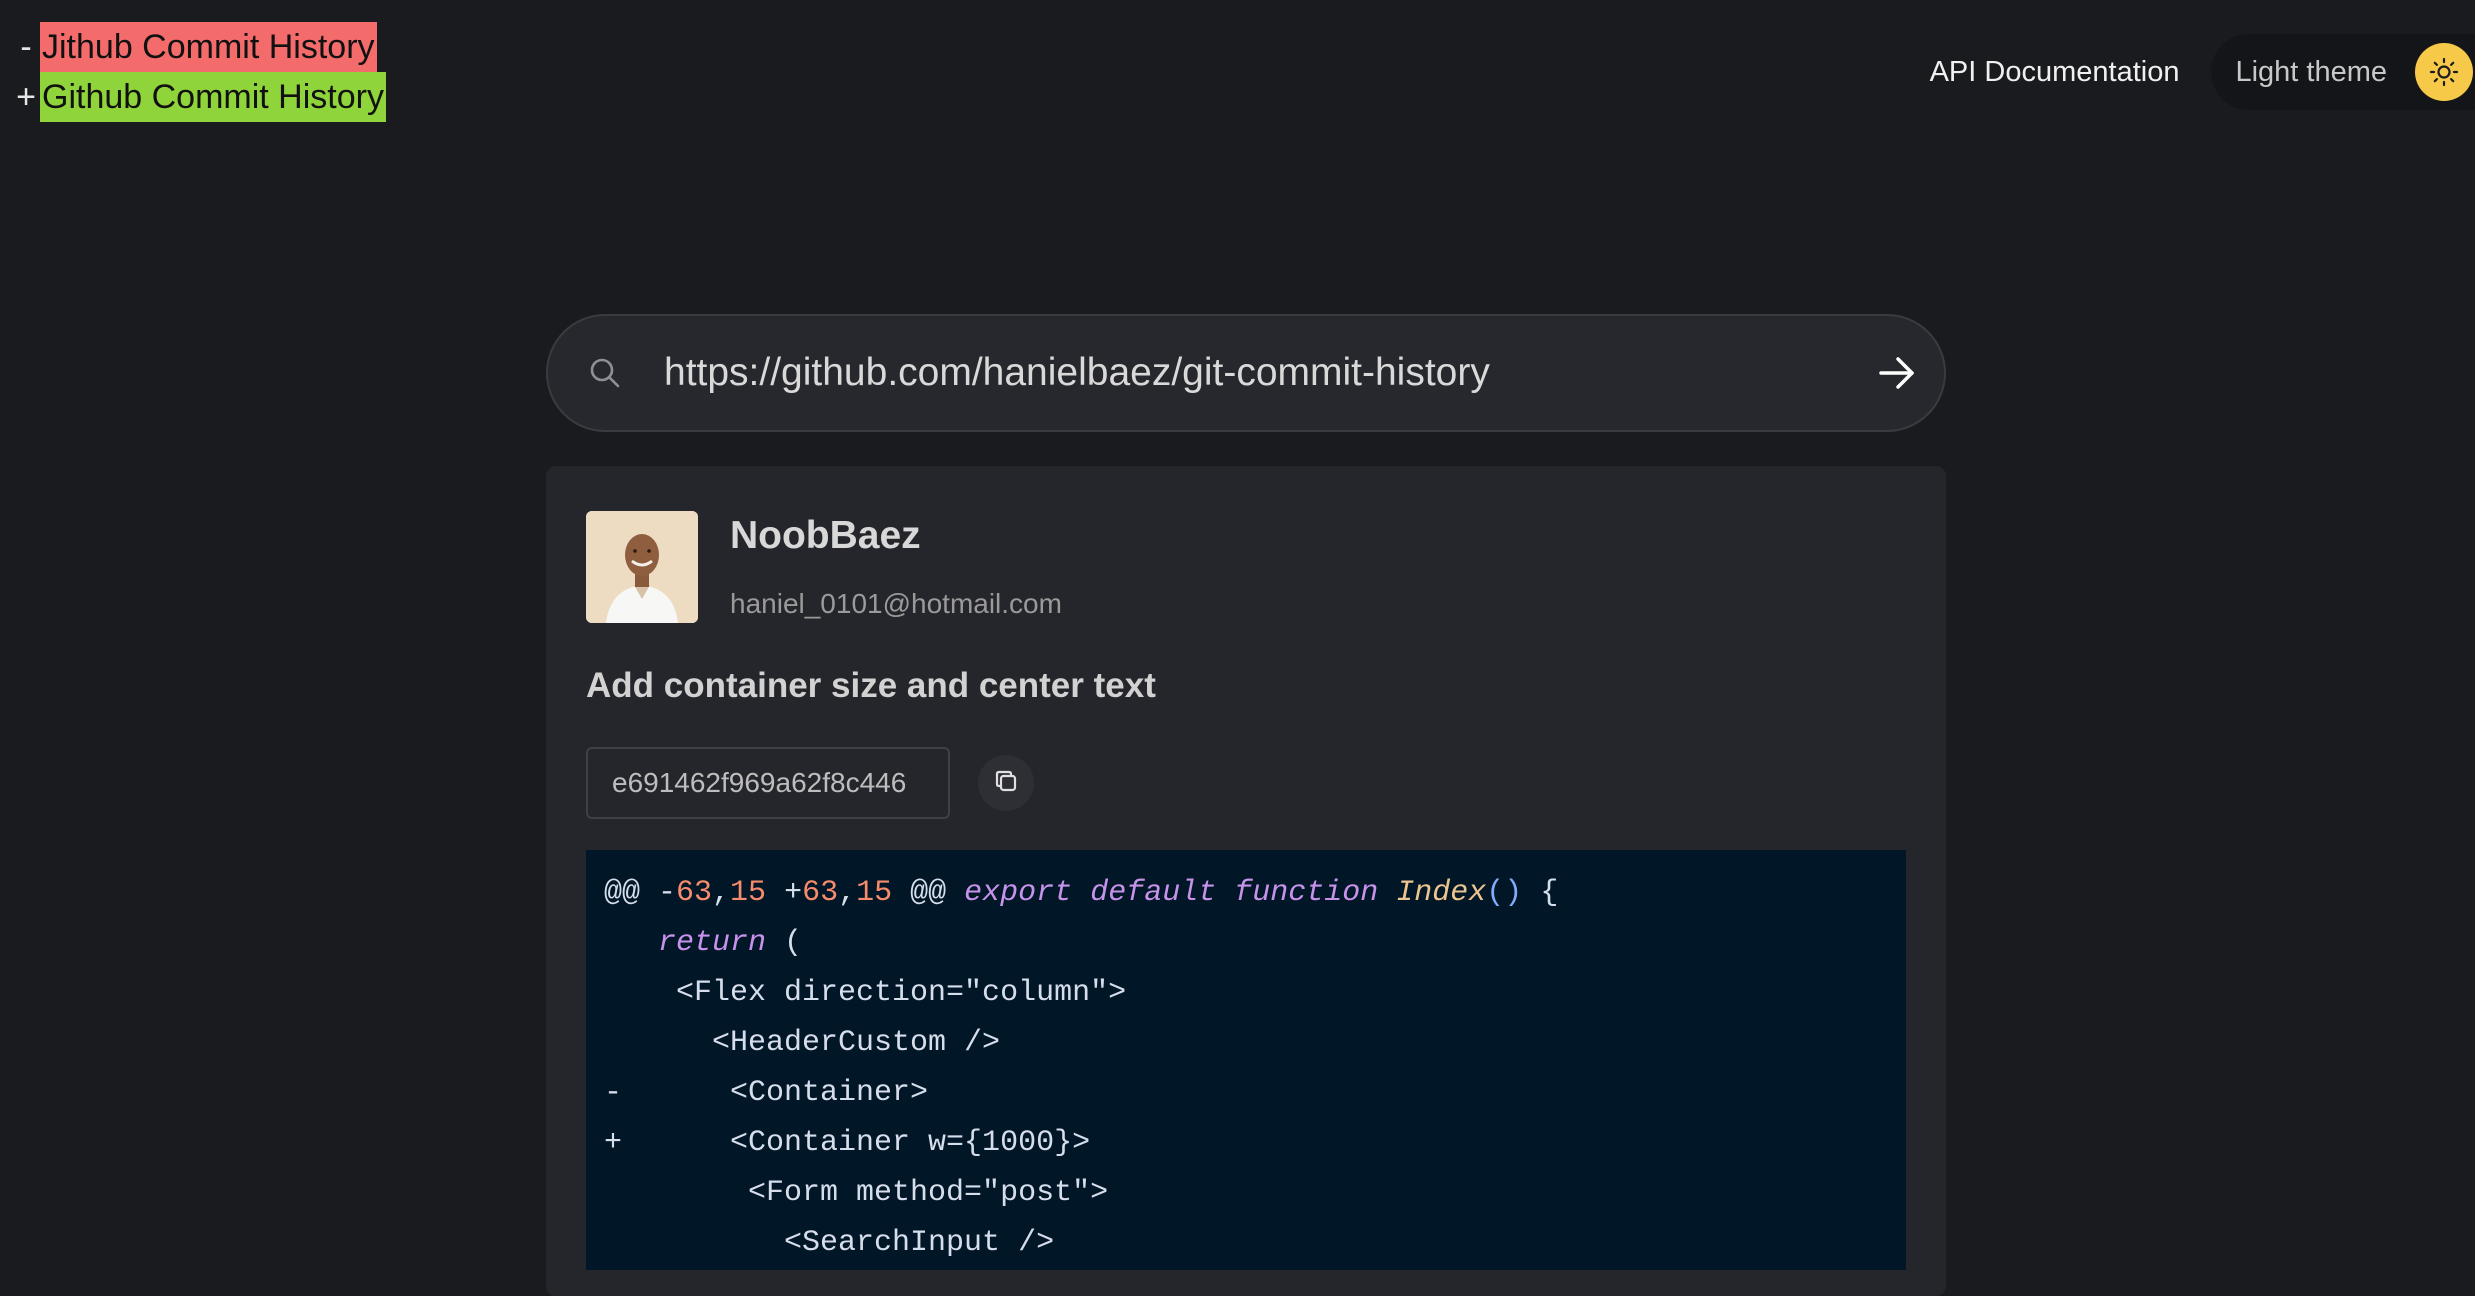  Describe the element at coordinates (2311, 71) in the screenshot. I see `theme-toggle-label: Light theme` at that location.